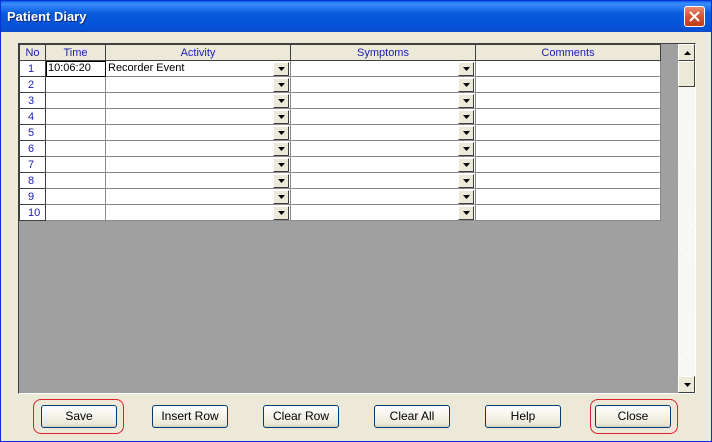  What do you see at coordinates (686, 52) in the screenshot?
I see `scroll-up-button` at bounding box center [686, 52].